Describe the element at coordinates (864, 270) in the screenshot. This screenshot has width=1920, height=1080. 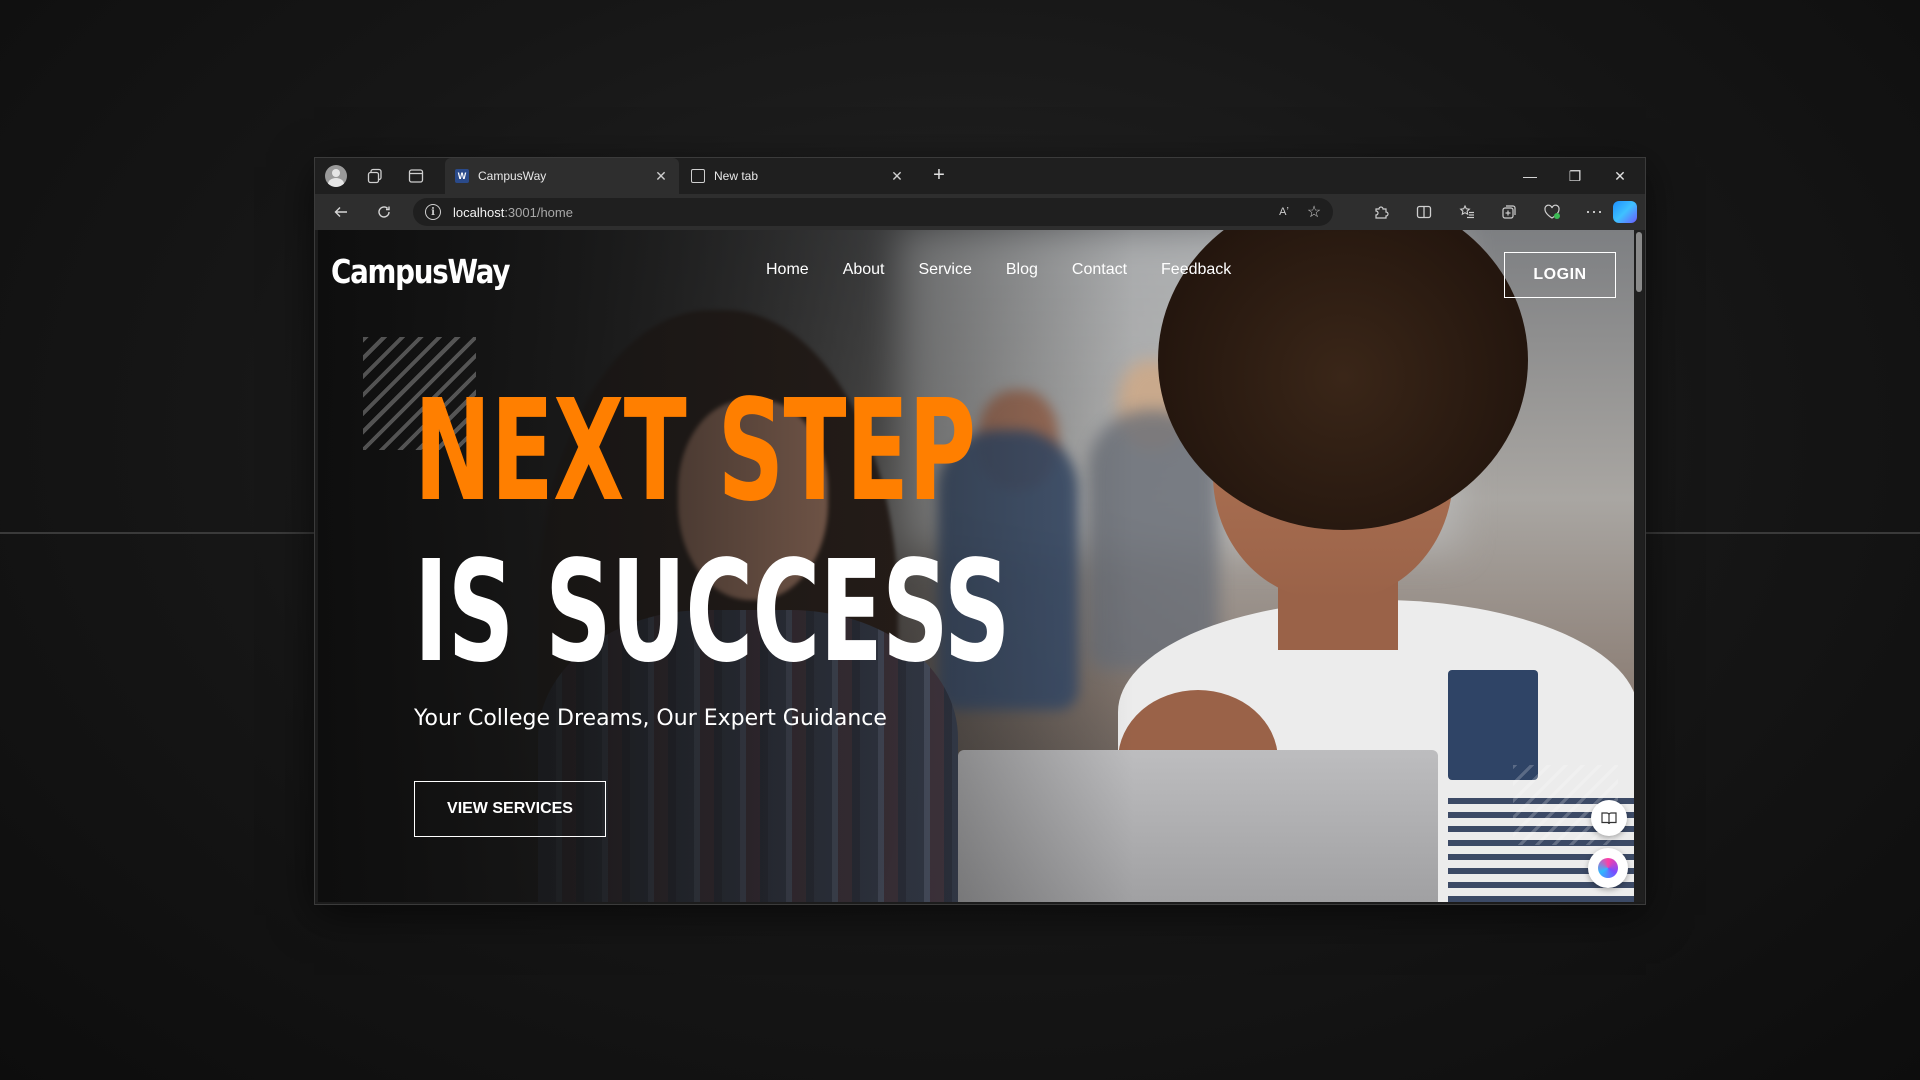
I see `nav-about: About` at that location.